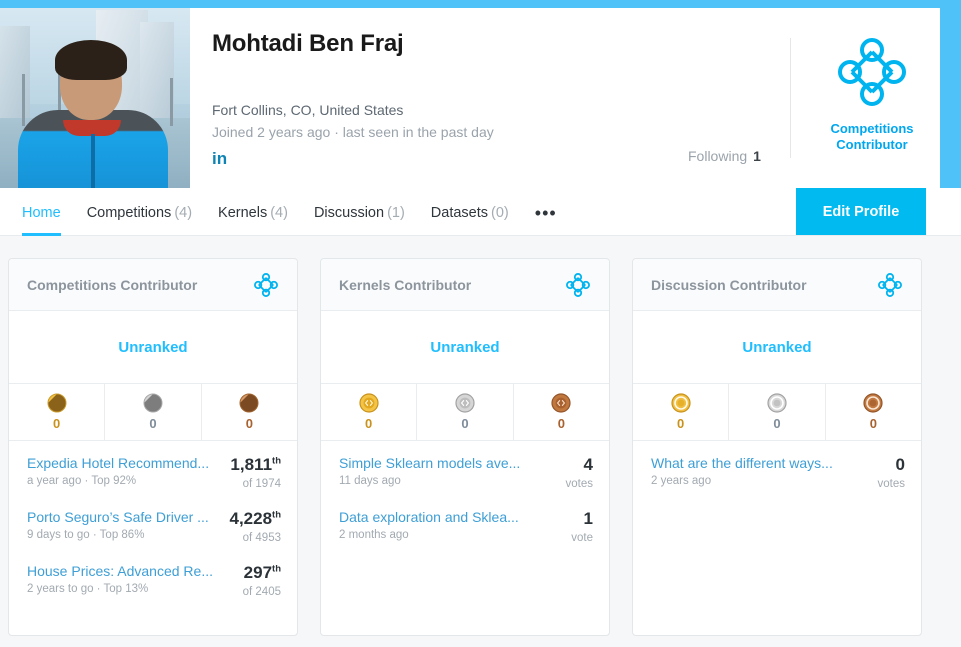 Image resolution: width=961 pixels, height=647 pixels. Describe the element at coordinates (588, 518) in the screenshot. I see `entry-vote-count: 1` at that location.